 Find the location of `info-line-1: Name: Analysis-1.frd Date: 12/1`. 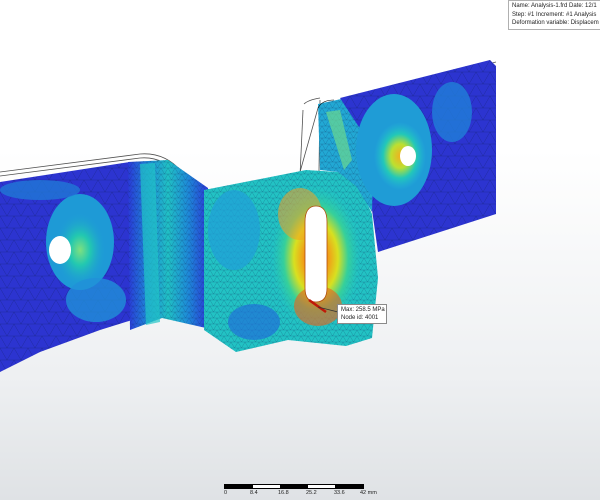

info-line-1: Name: Analysis-1.frd Date: 12/1 is located at coordinates (554, 6).